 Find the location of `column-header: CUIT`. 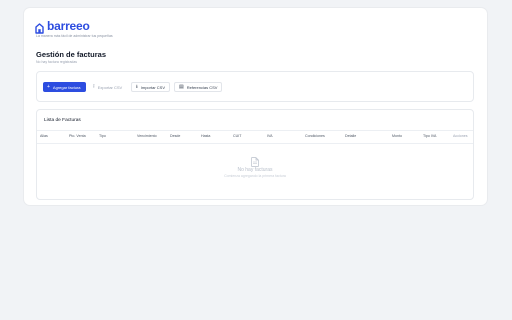

column-header: CUIT is located at coordinates (237, 136).